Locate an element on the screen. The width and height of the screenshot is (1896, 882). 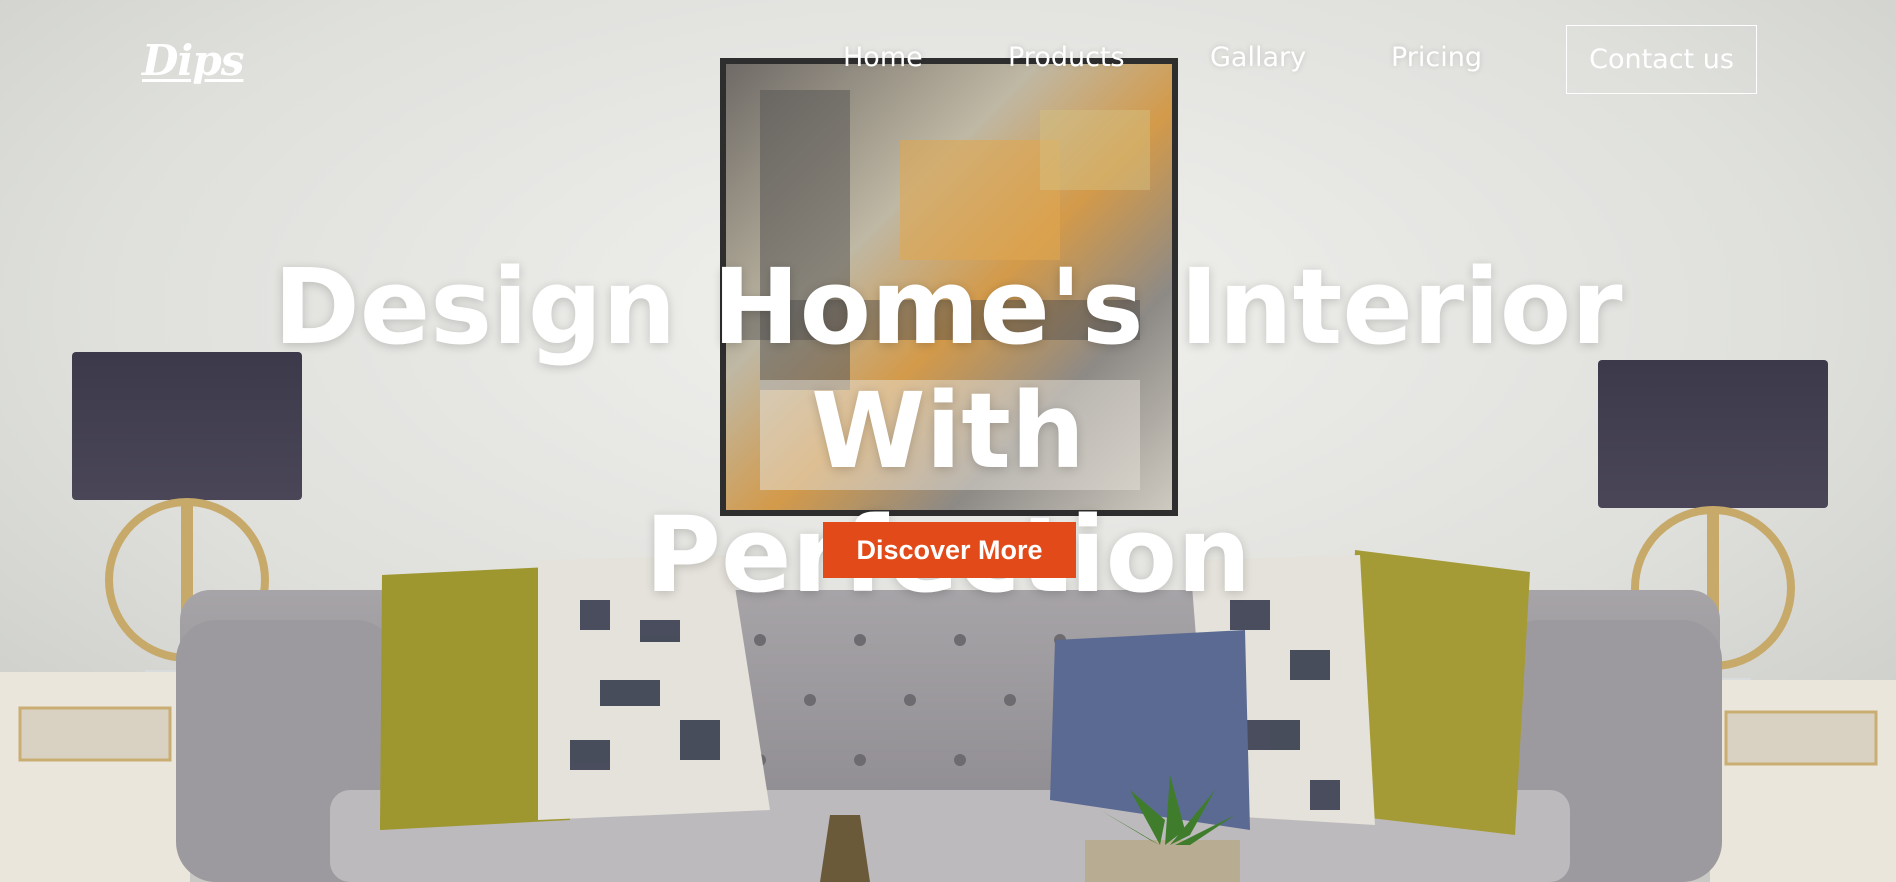
nav-link-home: Home is located at coordinates (883, 57).